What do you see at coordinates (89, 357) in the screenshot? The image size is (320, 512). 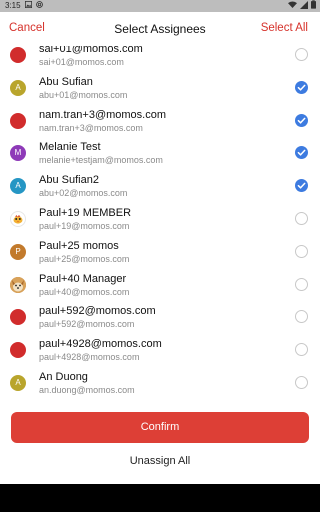 I see `assignee-email: paul+4928@momos.com` at bounding box center [89, 357].